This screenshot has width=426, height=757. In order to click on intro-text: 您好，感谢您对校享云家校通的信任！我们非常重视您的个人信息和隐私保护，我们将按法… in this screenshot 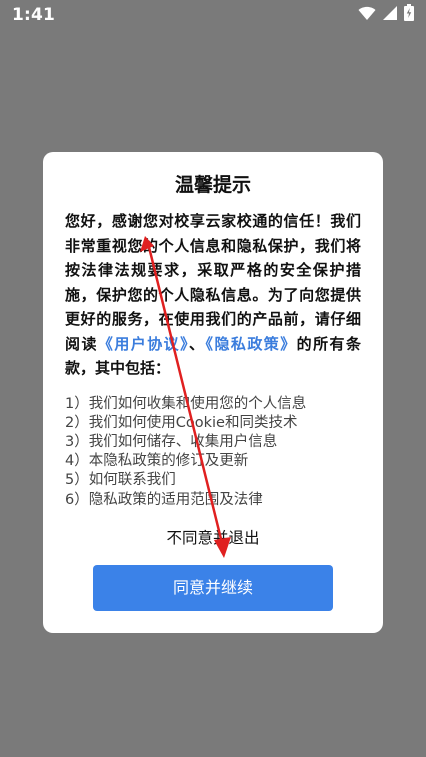, I will do `click(213, 282)`.